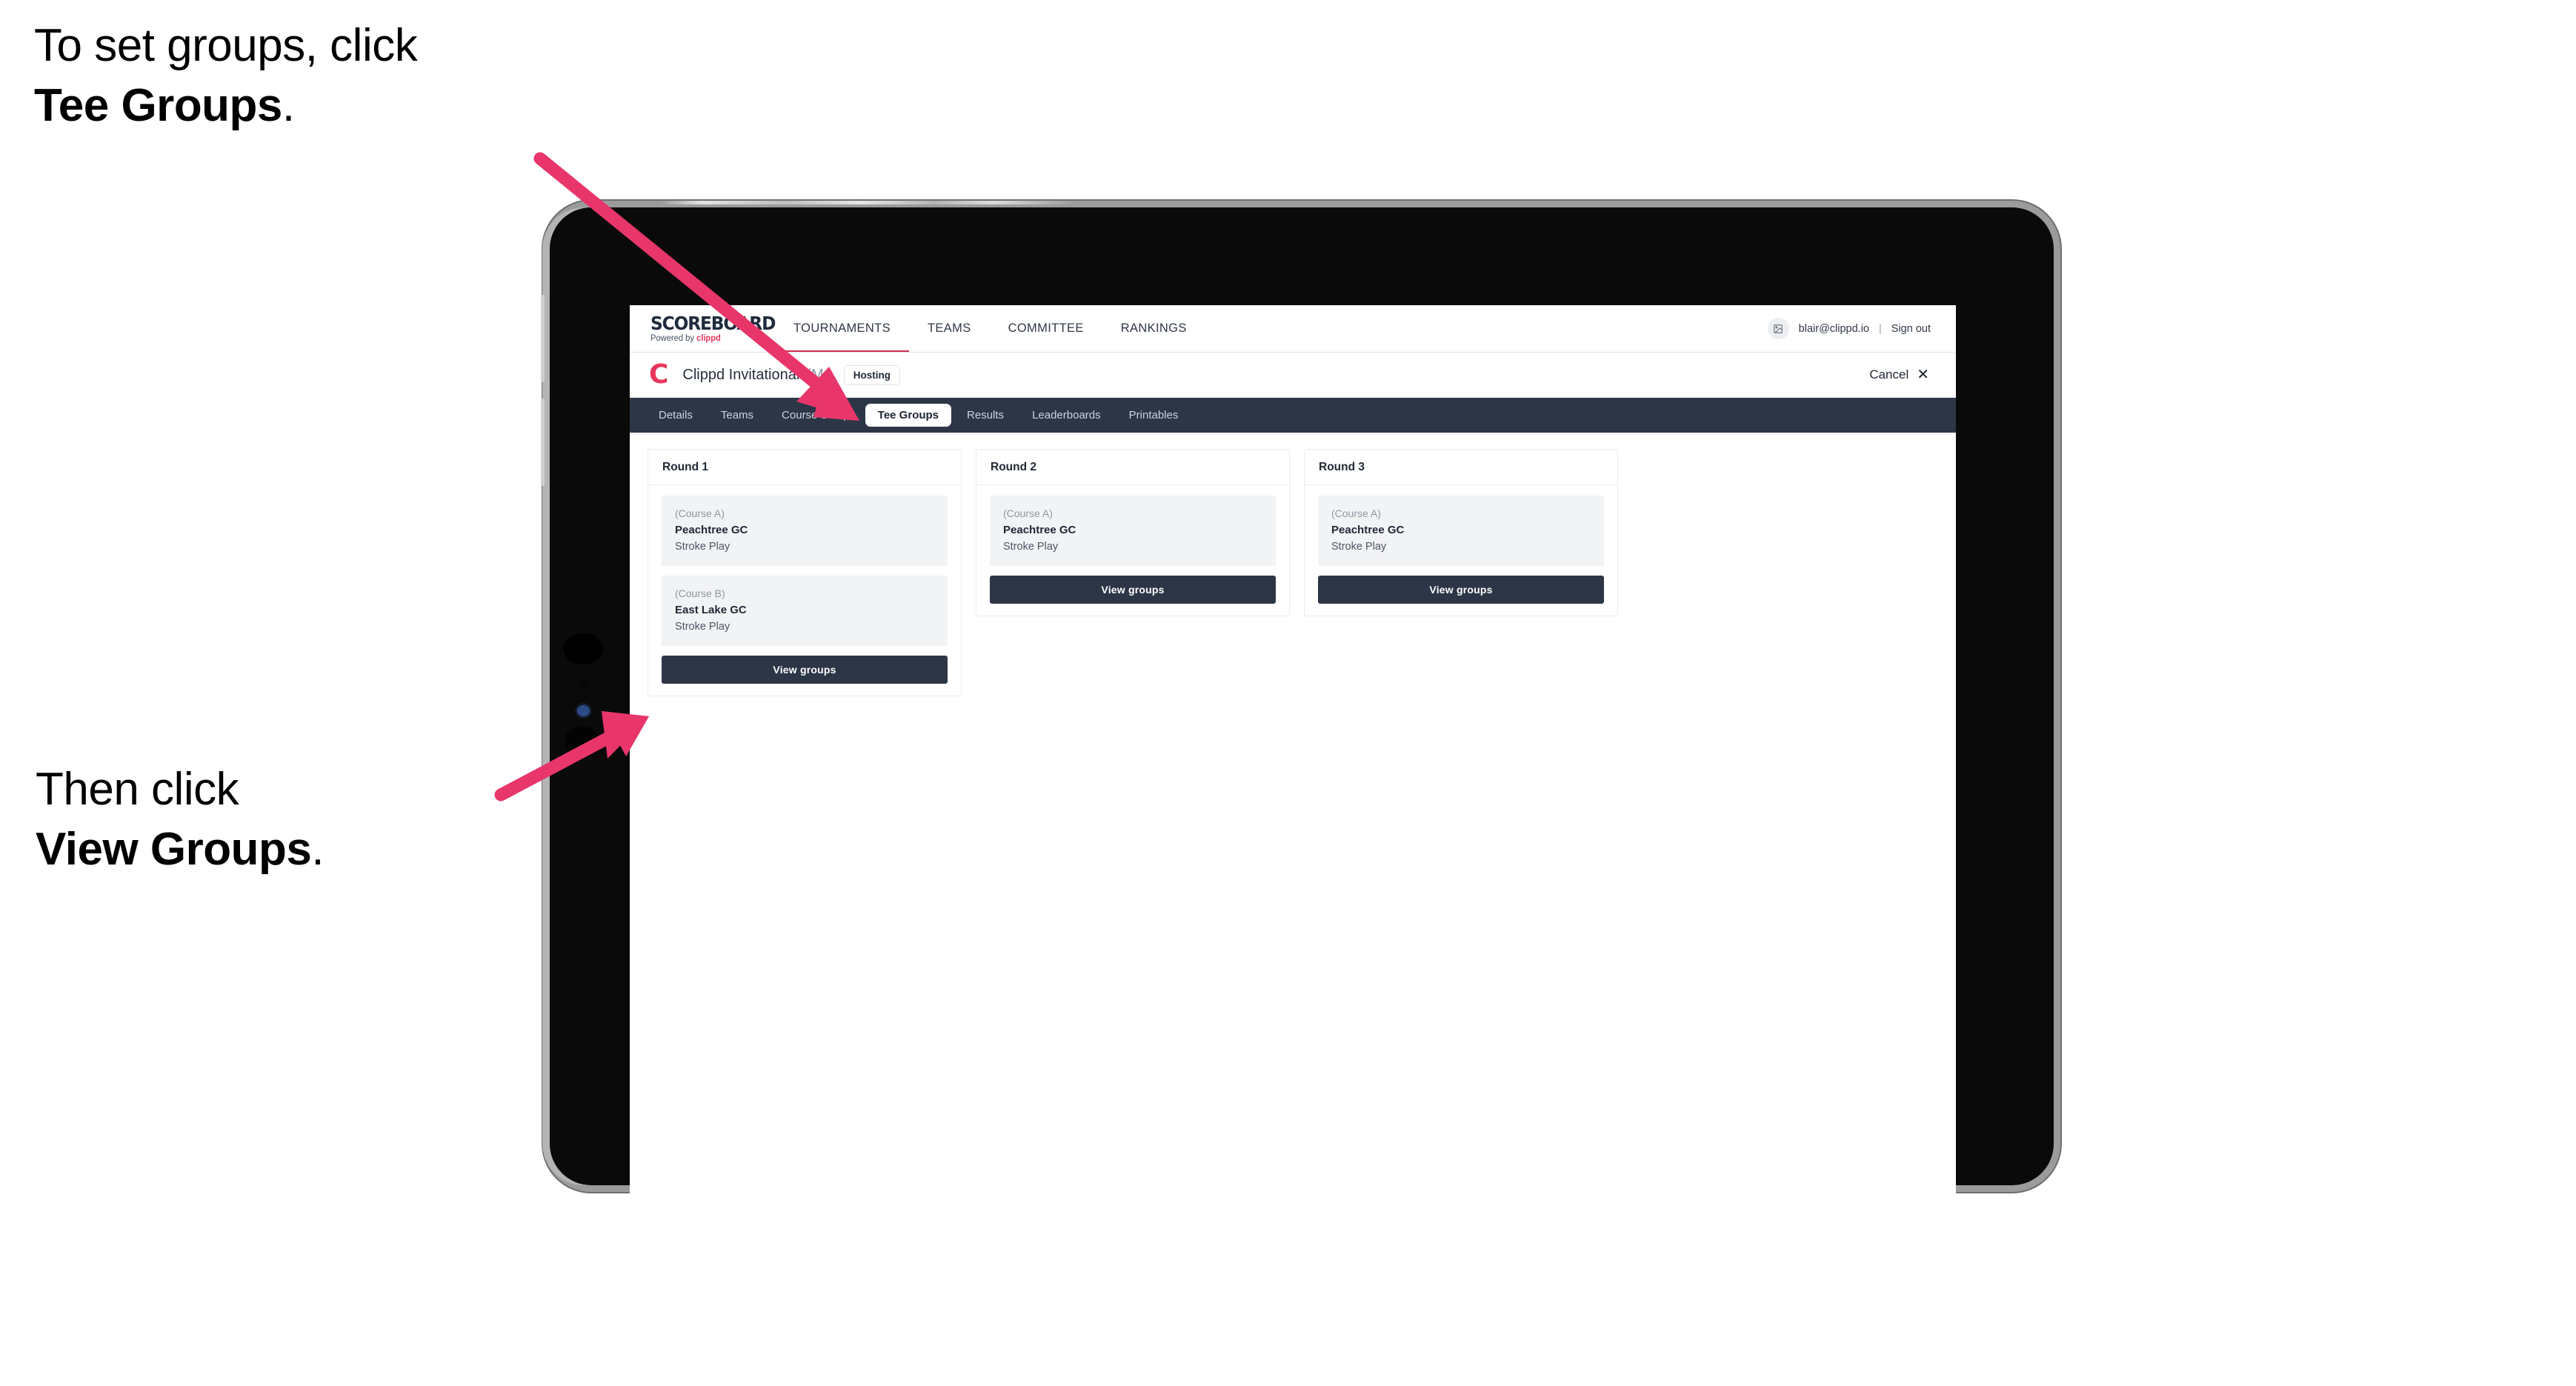 The height and width of the screenshot is (1386, 2576). I want to click on tab-printables: Printables, so click(1153, 415).